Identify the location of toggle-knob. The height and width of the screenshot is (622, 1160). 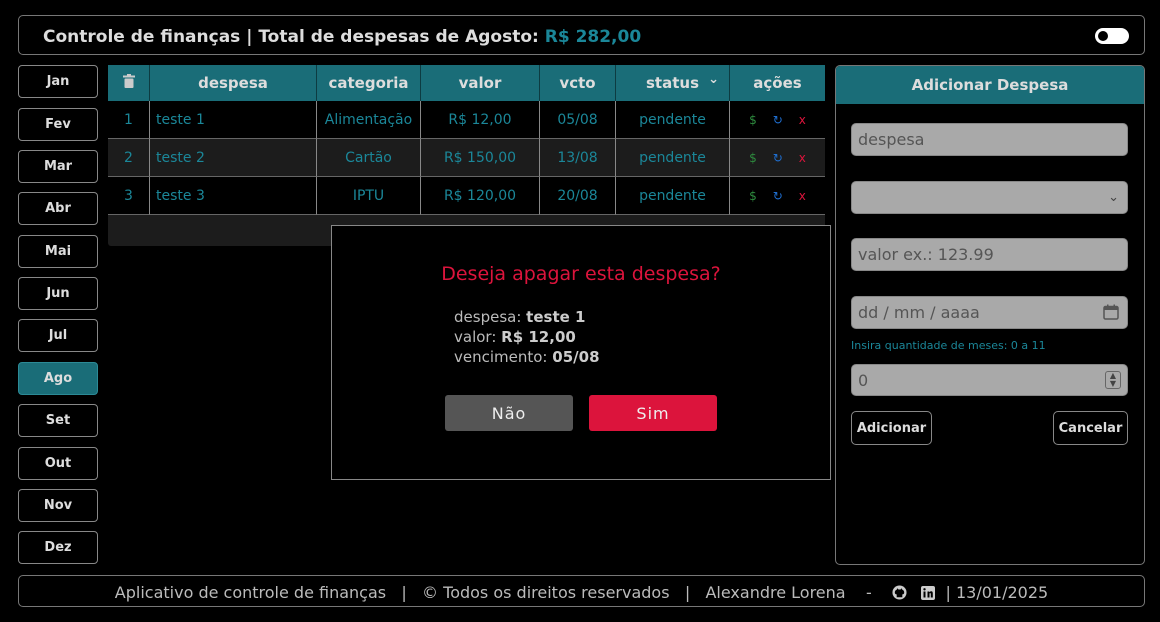
(1103, 36).